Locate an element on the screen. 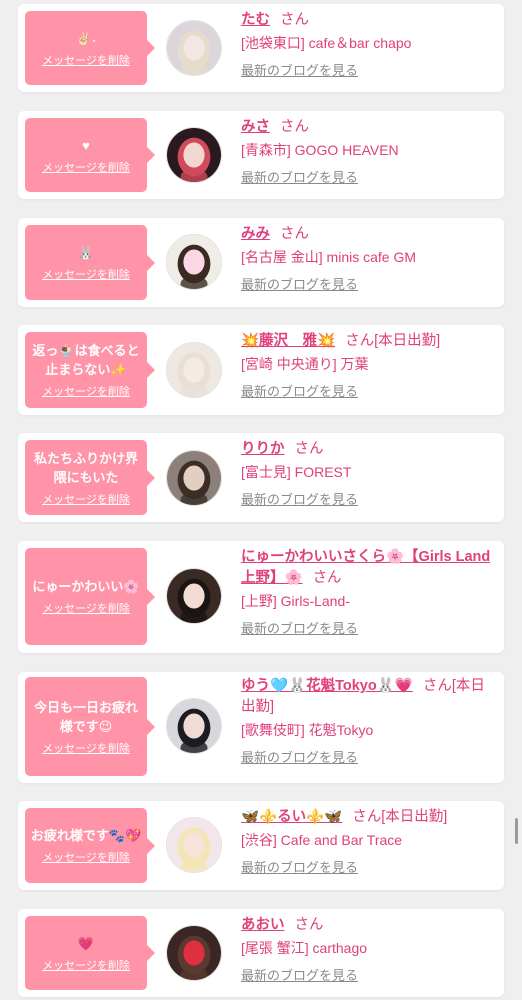 The height and width of the screenshot is (1000, 522). message-bubble: ♥ メッセージを削除 is located at coordinates (90, 155).